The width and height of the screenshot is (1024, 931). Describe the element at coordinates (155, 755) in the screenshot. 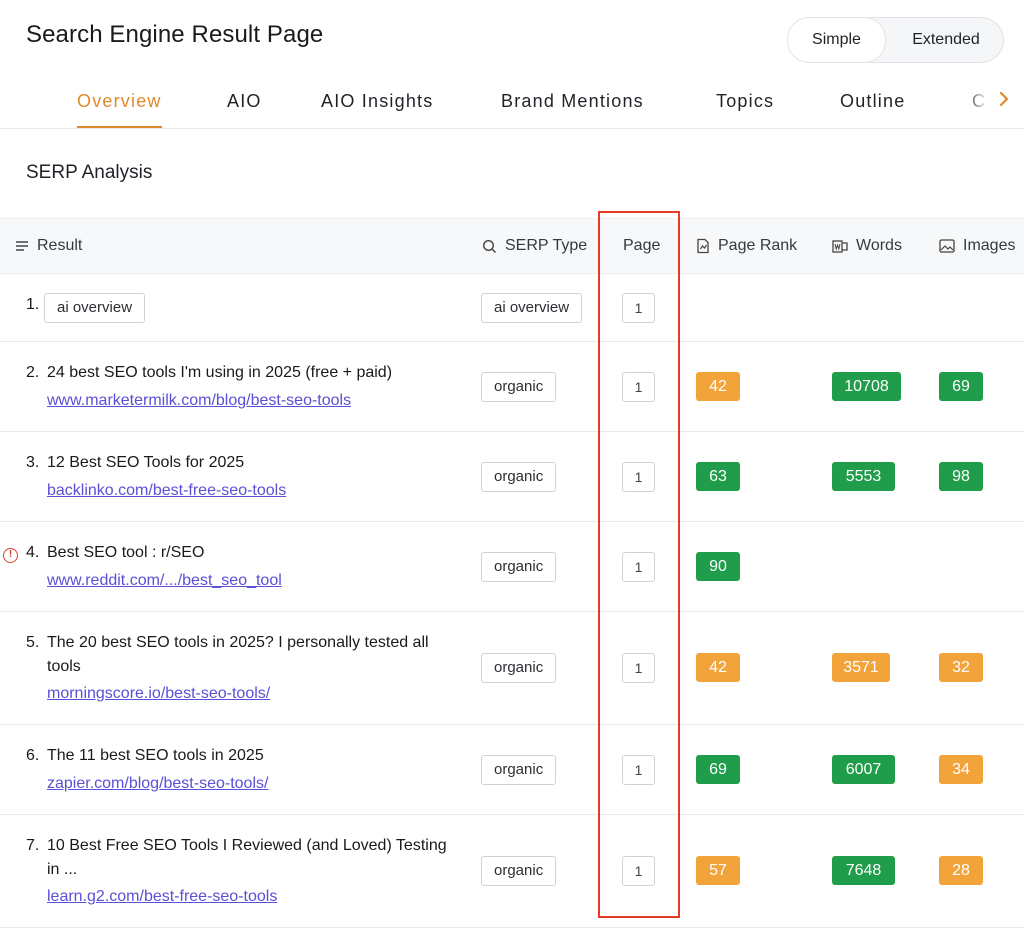

I see `result-title: The 11 best SEO tools in 2025` at that location.